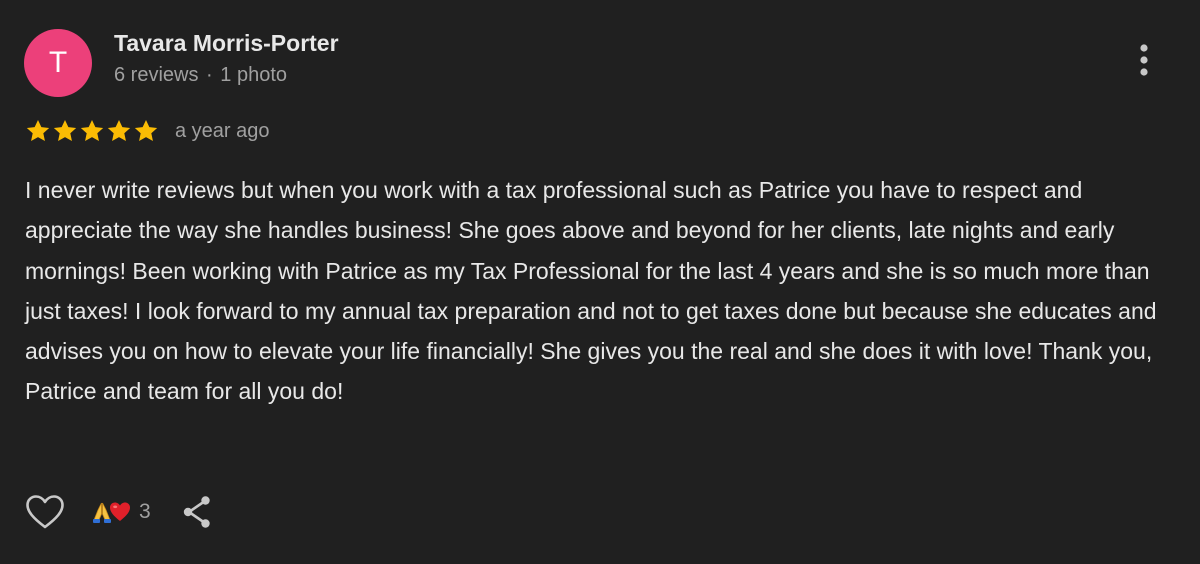 The width and height of the screenshot is (1200, 564). I want to click on star-rating, so click(92, 131).